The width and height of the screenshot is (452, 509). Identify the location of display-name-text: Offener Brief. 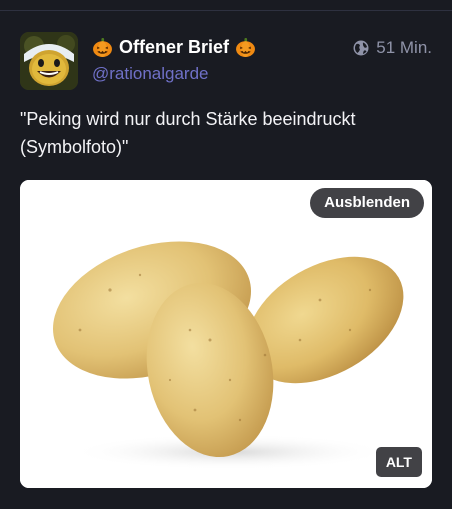
(174, 46).